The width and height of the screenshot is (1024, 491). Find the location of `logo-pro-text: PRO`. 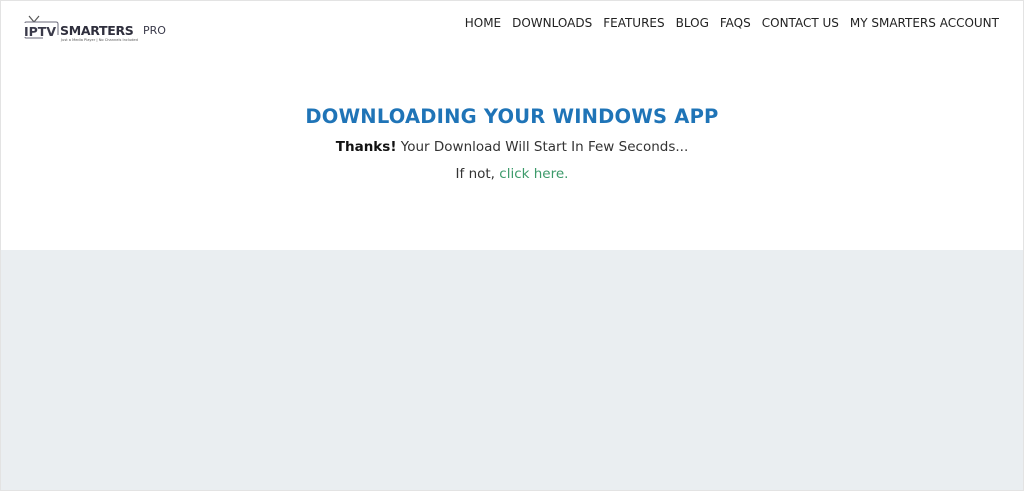

logo-pro-text: PRO is located at coordinates (154, 30).